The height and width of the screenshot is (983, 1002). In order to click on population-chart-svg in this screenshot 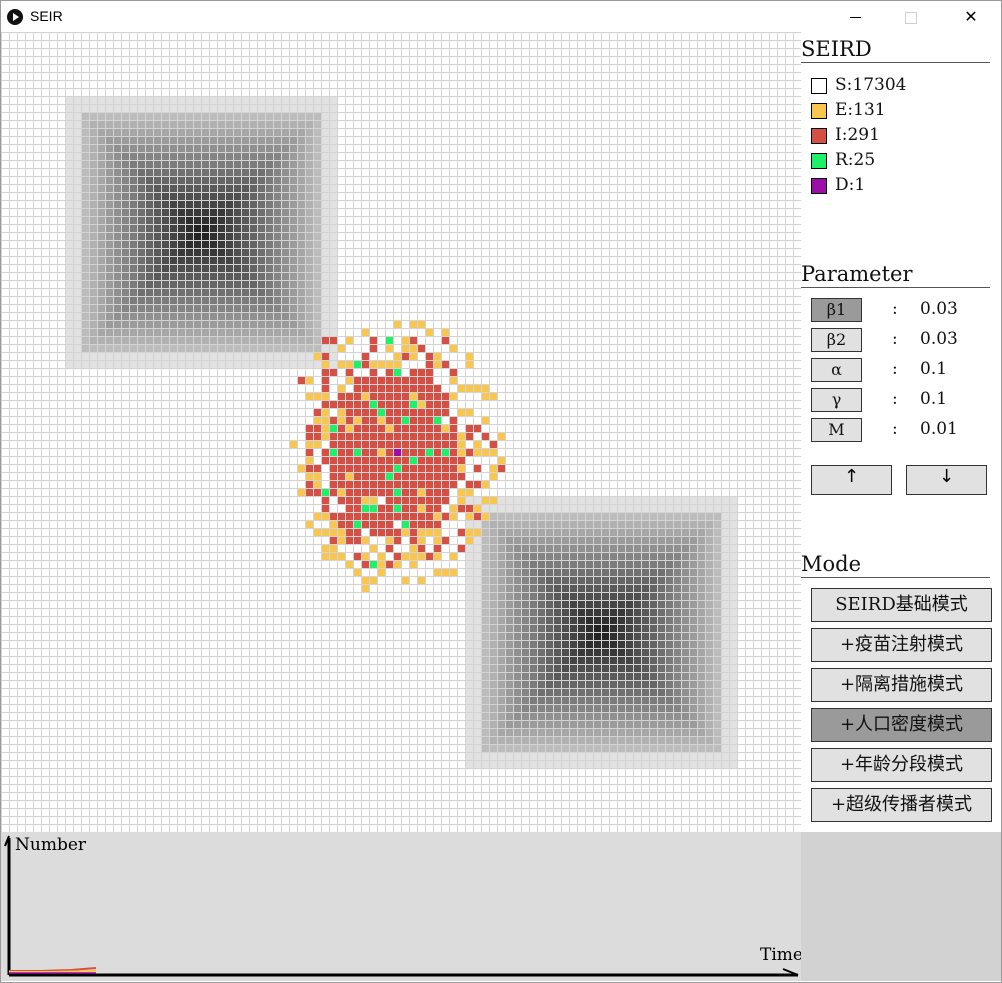, I will do `click(401, 906)`.